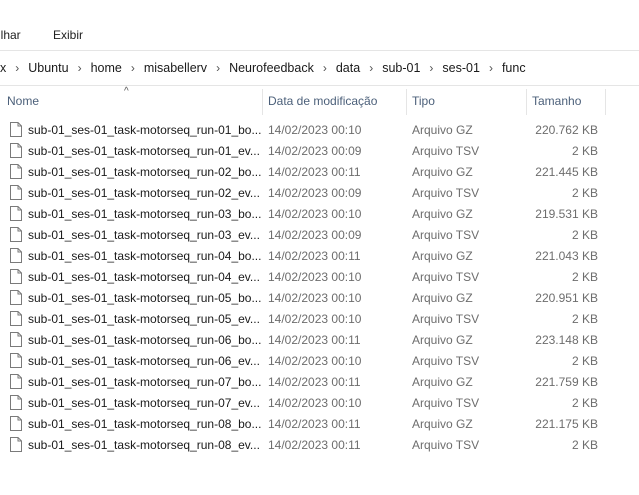  I want to click on file-size: 221.043 KB, so click(566, 256).